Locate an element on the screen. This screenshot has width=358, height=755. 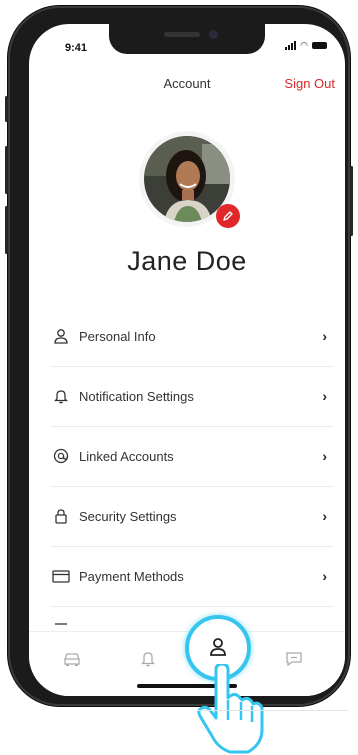
volume-up-button is located at coordinates (6, 170).